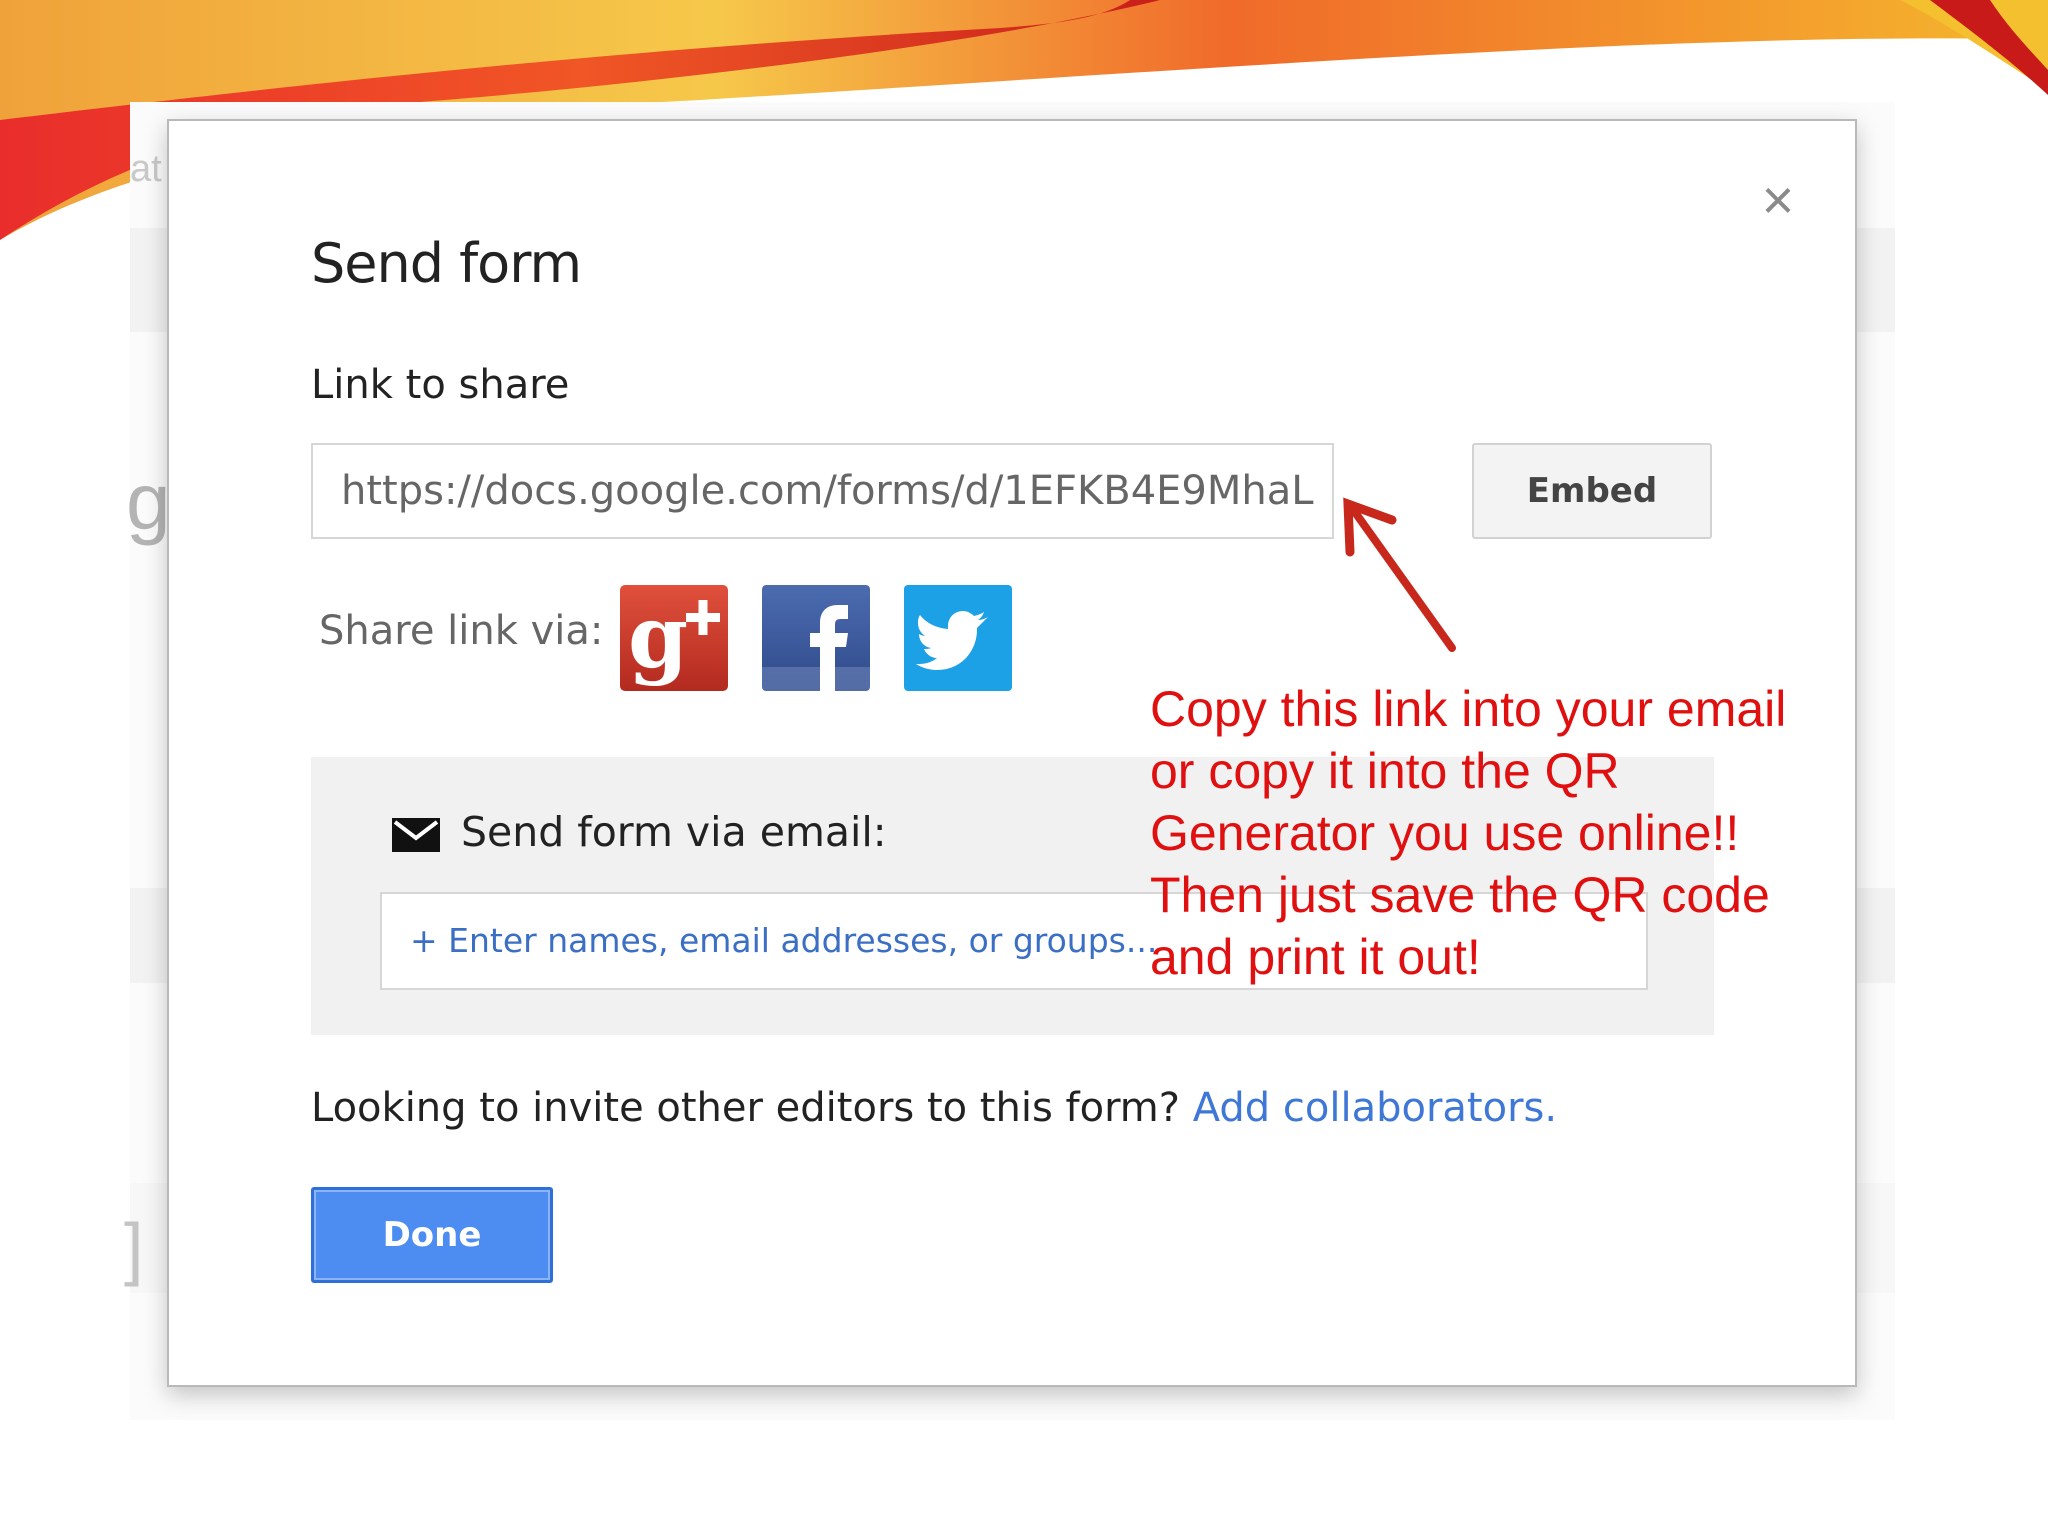 The image size is (2048, 1536). What do you see at coordinates (1460, 895) in the screenshot?
I see `annotation-line: Then just save the QR code` at bounding box center [1460, 895].